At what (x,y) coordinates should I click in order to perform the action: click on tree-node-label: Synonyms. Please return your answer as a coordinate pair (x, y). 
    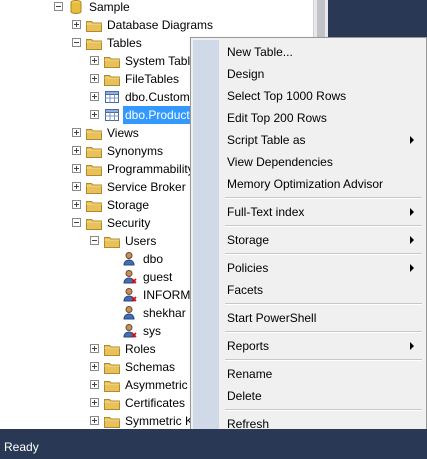
    Looking at the image, I should click on (135, 151).